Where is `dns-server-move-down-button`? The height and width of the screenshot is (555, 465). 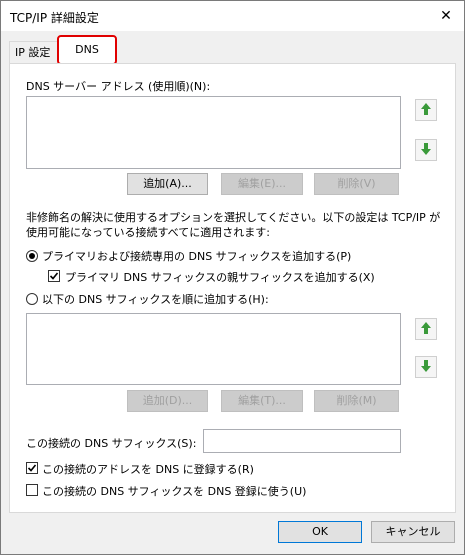 dns-server-move-down-button is located at coordinates (426, 150).